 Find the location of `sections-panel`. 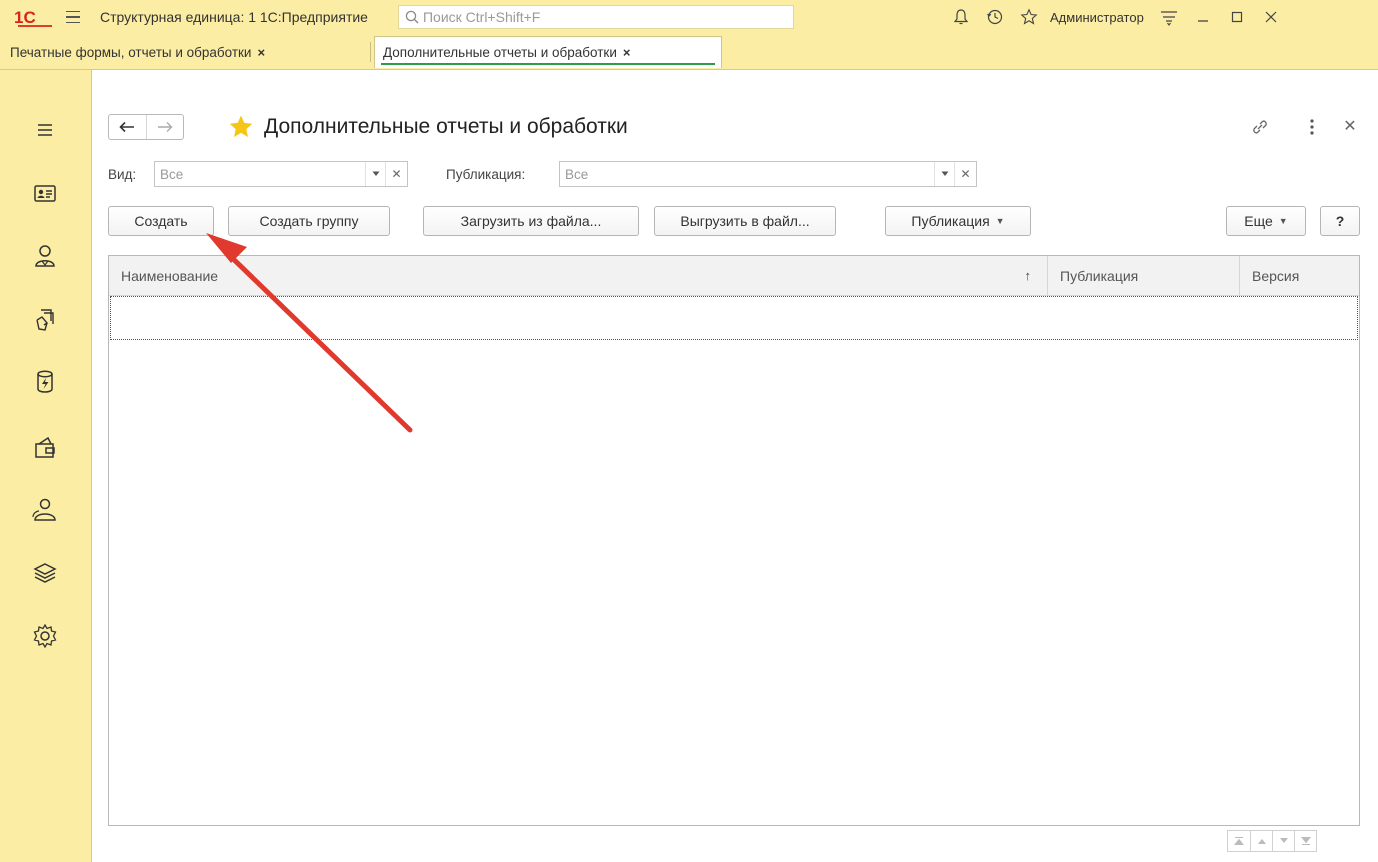

sections-panel is located at coordinates (46, 466).